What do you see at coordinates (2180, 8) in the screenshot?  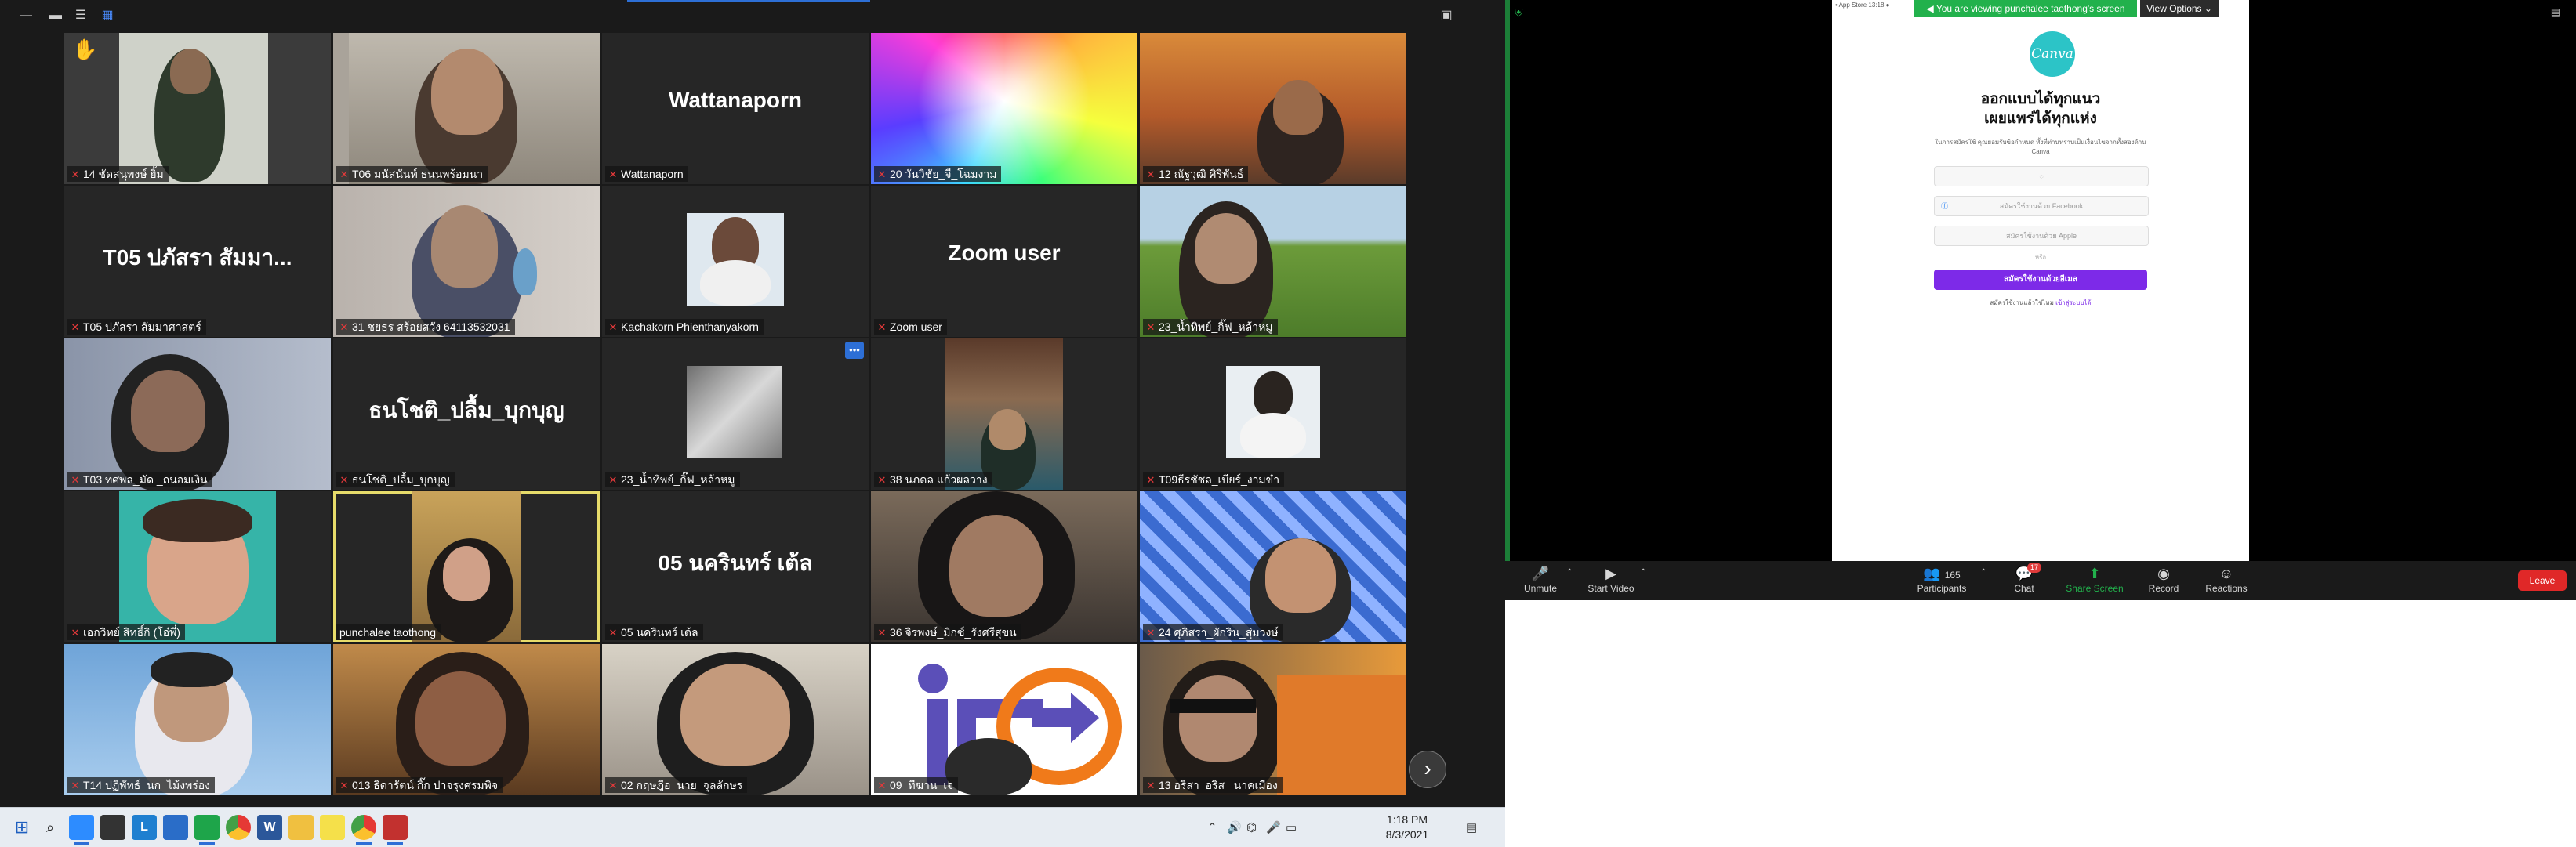 I see `view-options-button: View Options ⌄` at bounding box center [2180, 8].